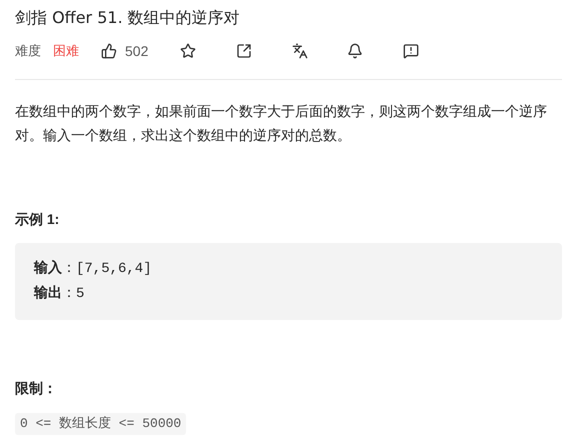  What do you see at coordinates (66, 51) in the screenshot?
I see `difficulty-value: 困难` at bounding box center [66, 51].